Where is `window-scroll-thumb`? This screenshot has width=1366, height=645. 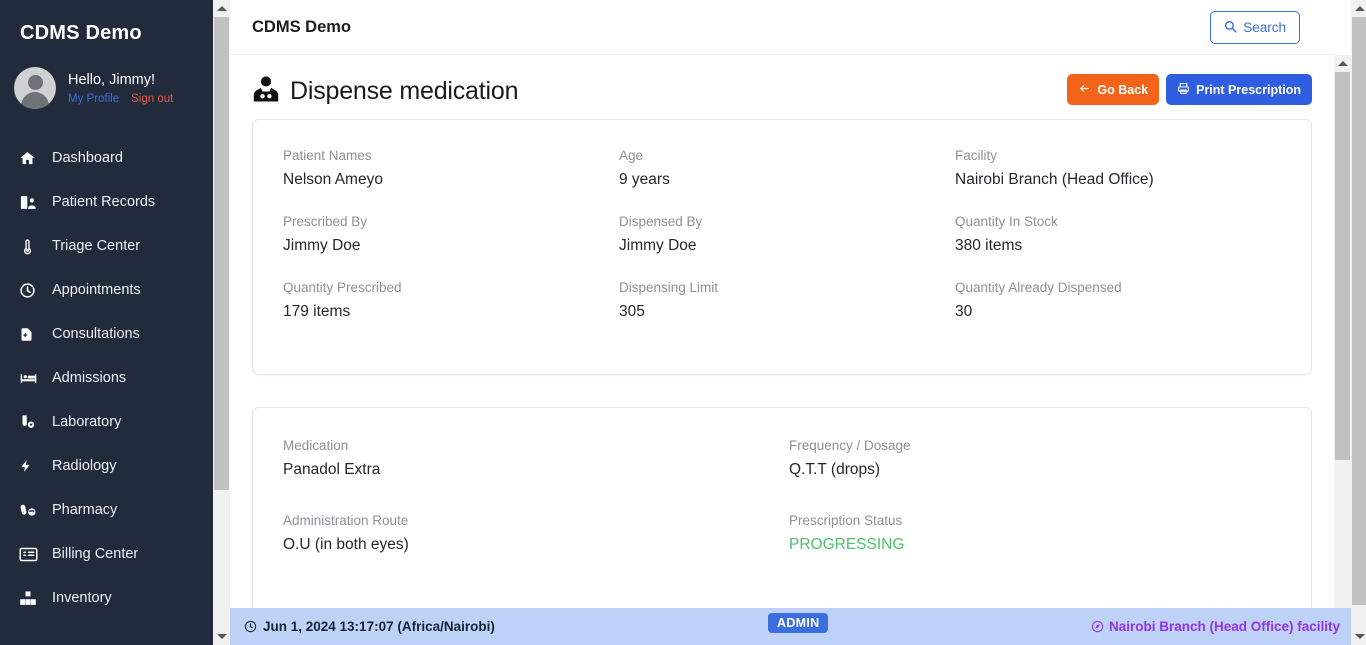 window-scroll-thumb is located at coordinates (1359, 311).